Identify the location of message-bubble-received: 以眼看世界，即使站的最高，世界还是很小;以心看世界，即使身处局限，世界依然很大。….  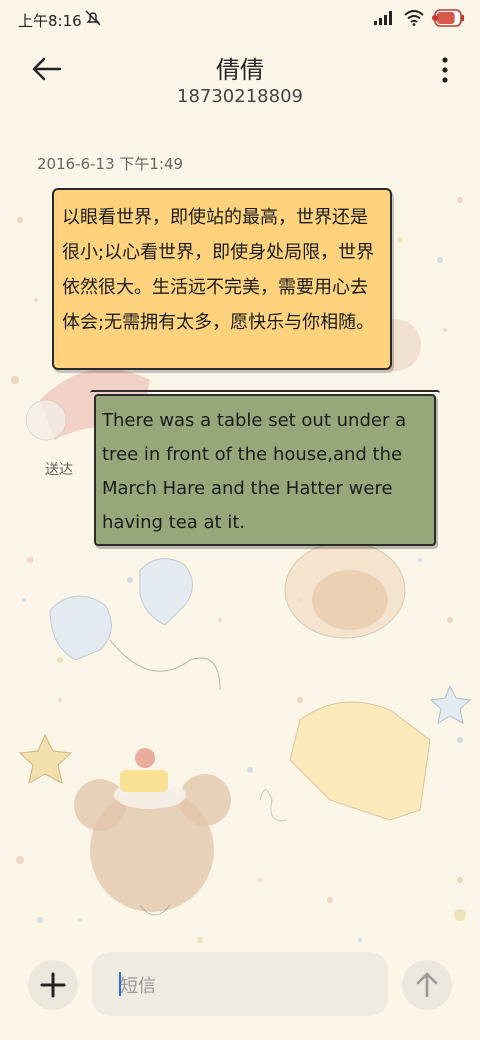
(222, 279).